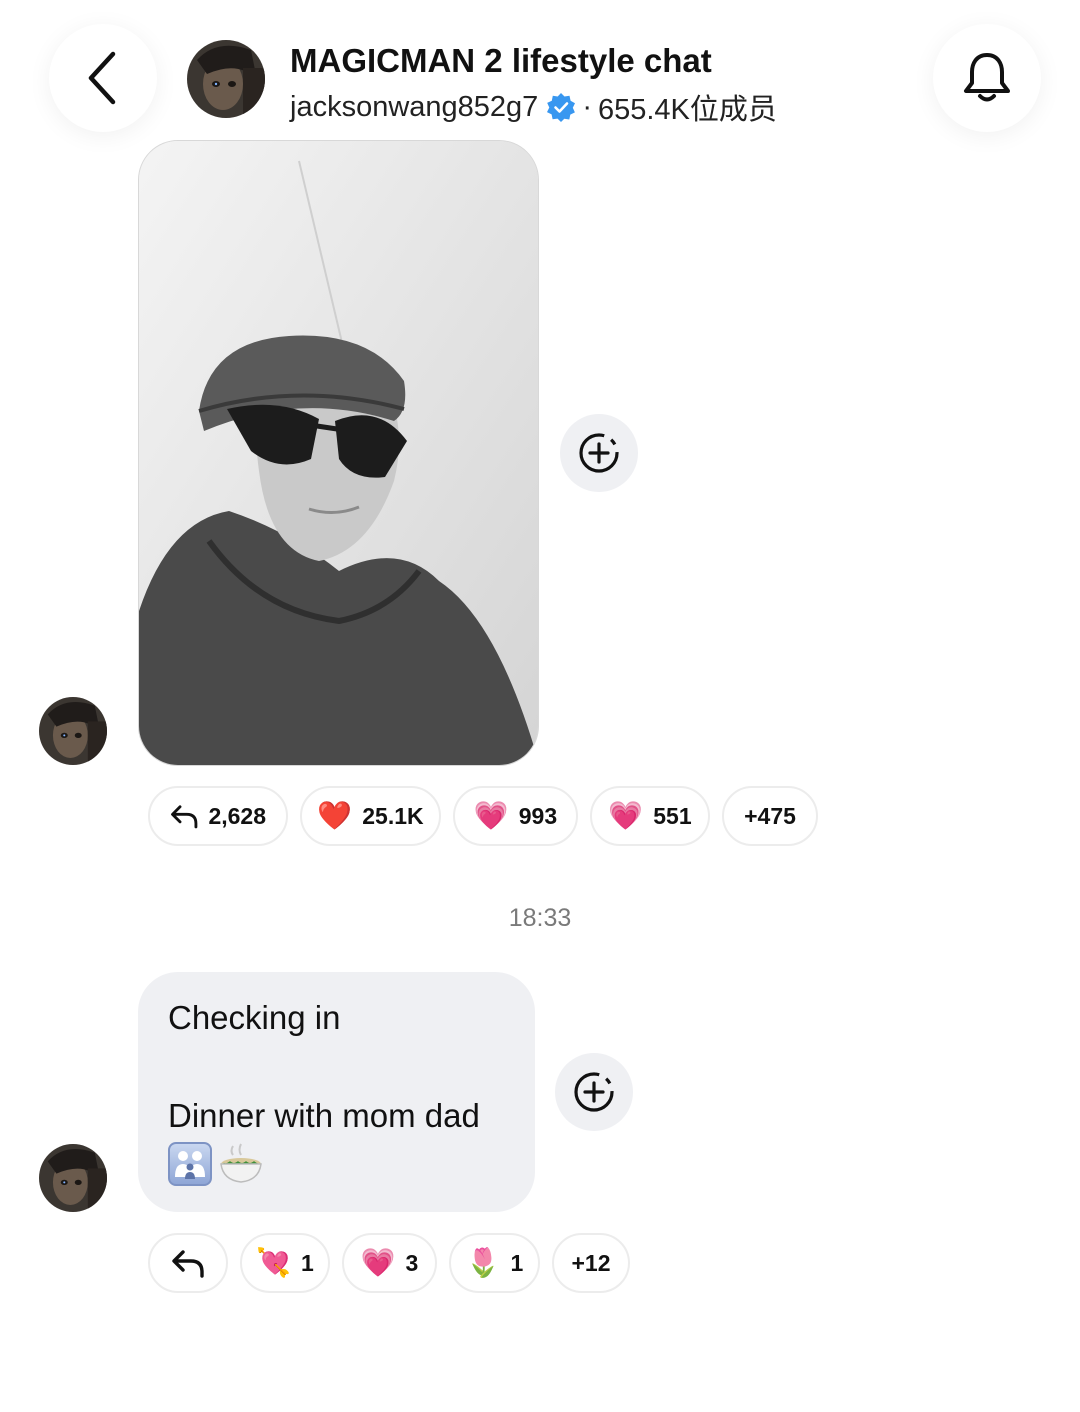  I want to click on member-count: 655.4K位成员, so click(687, 107).